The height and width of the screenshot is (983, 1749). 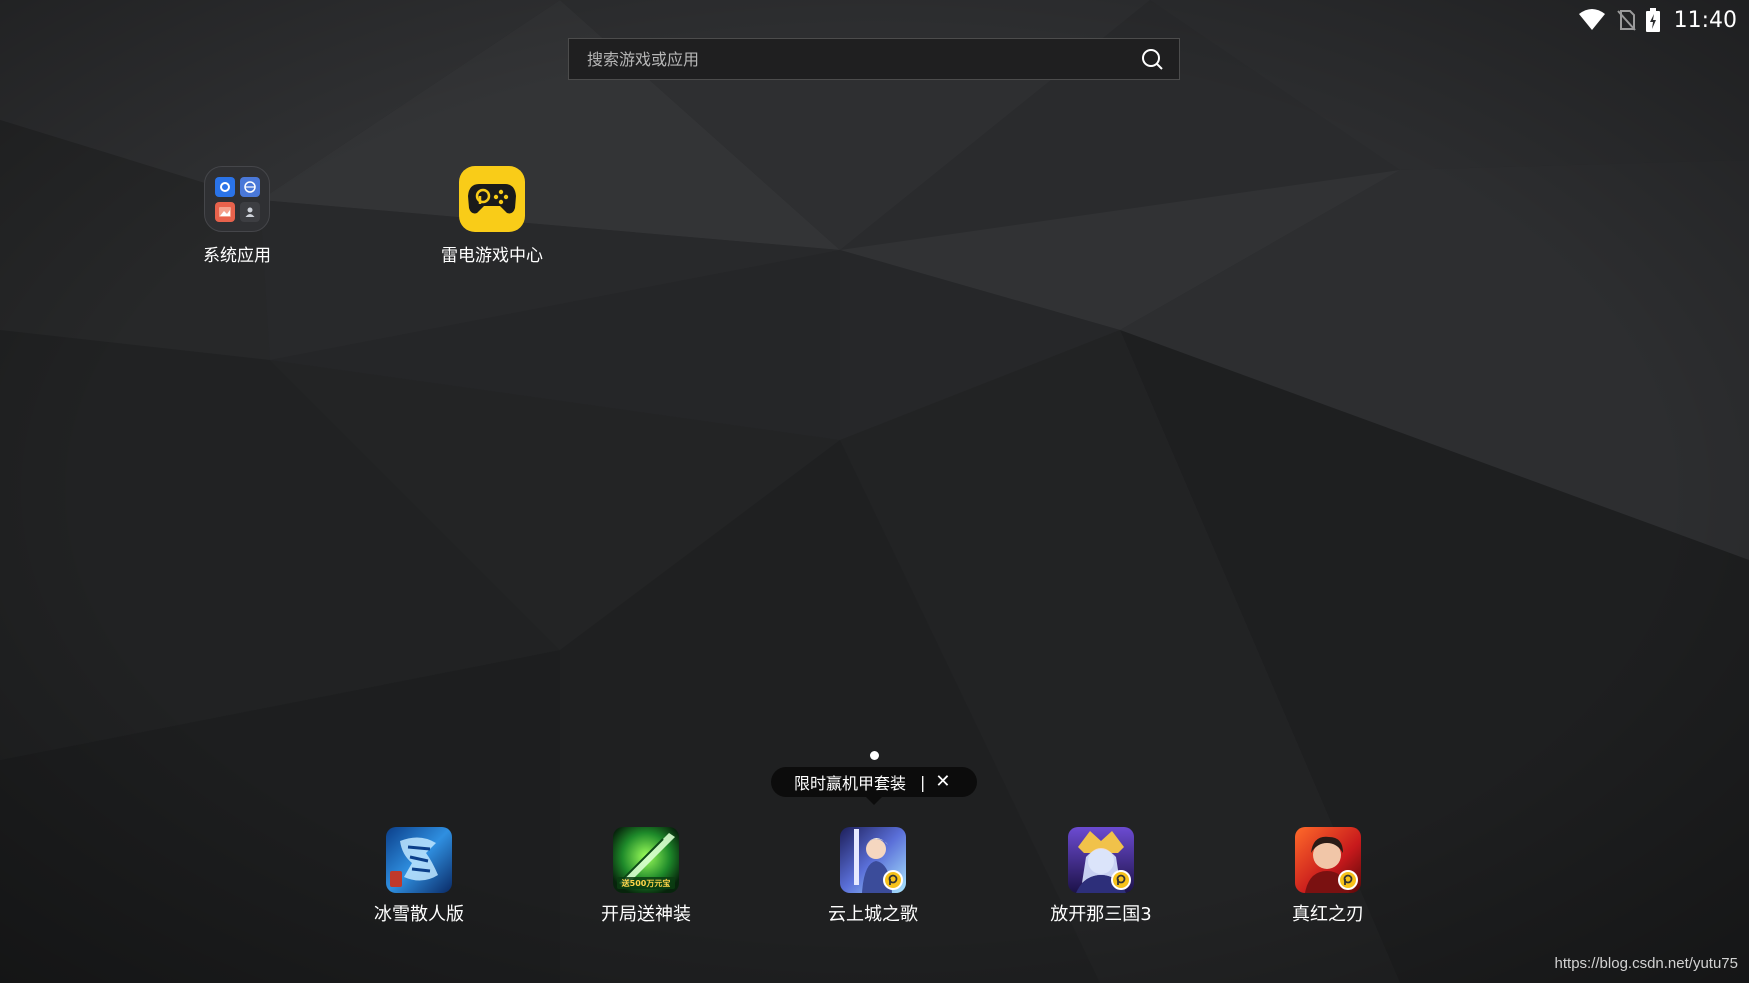 What do you see at coordinates (873, 860) in the screenshot?
I see `game-icon-yunshang` at bounding box center [873, 860].